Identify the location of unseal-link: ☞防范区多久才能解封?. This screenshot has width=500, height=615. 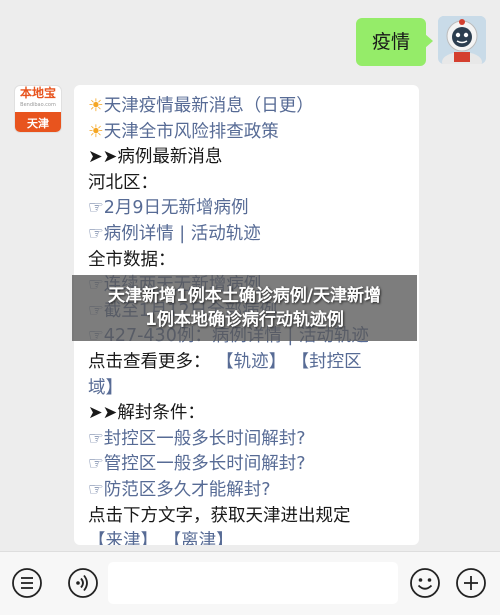
(247, 491).